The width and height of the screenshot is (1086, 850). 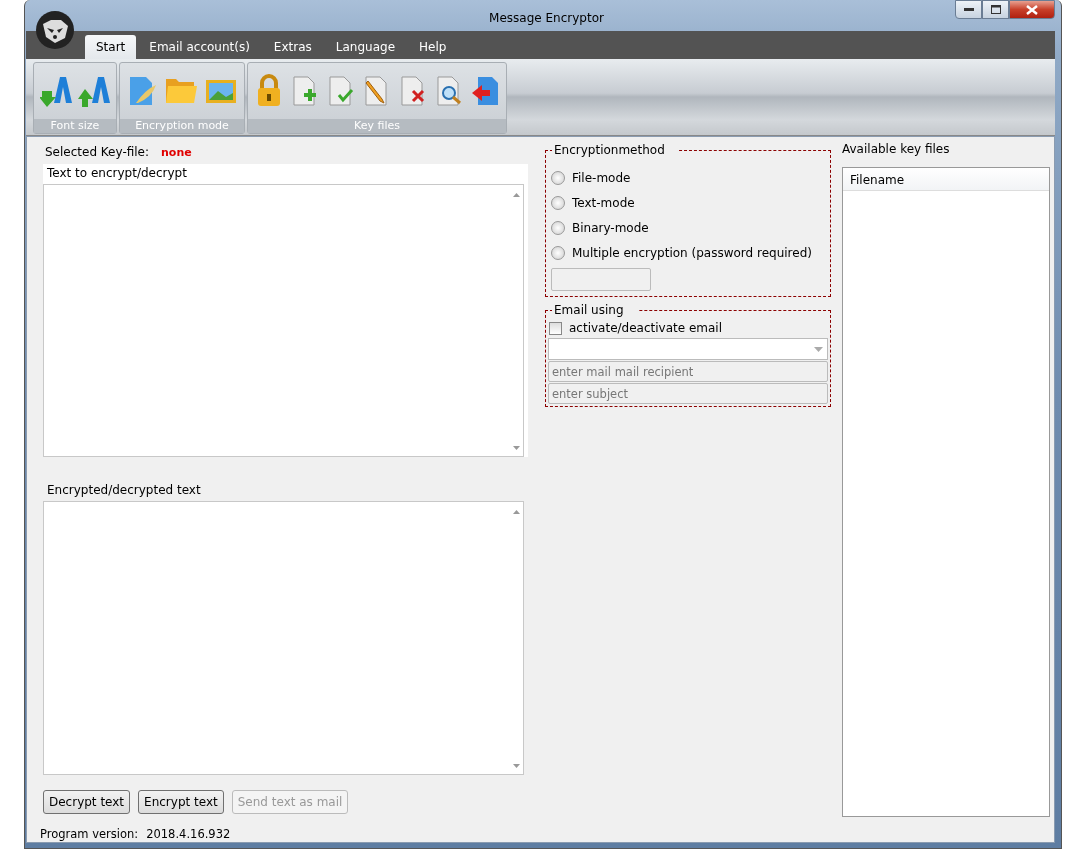 What do you see at coordinates (688, 371) in the screenshot?
I see `recipient-field: enter mail mail recipient` at bounding box center [688, 371].